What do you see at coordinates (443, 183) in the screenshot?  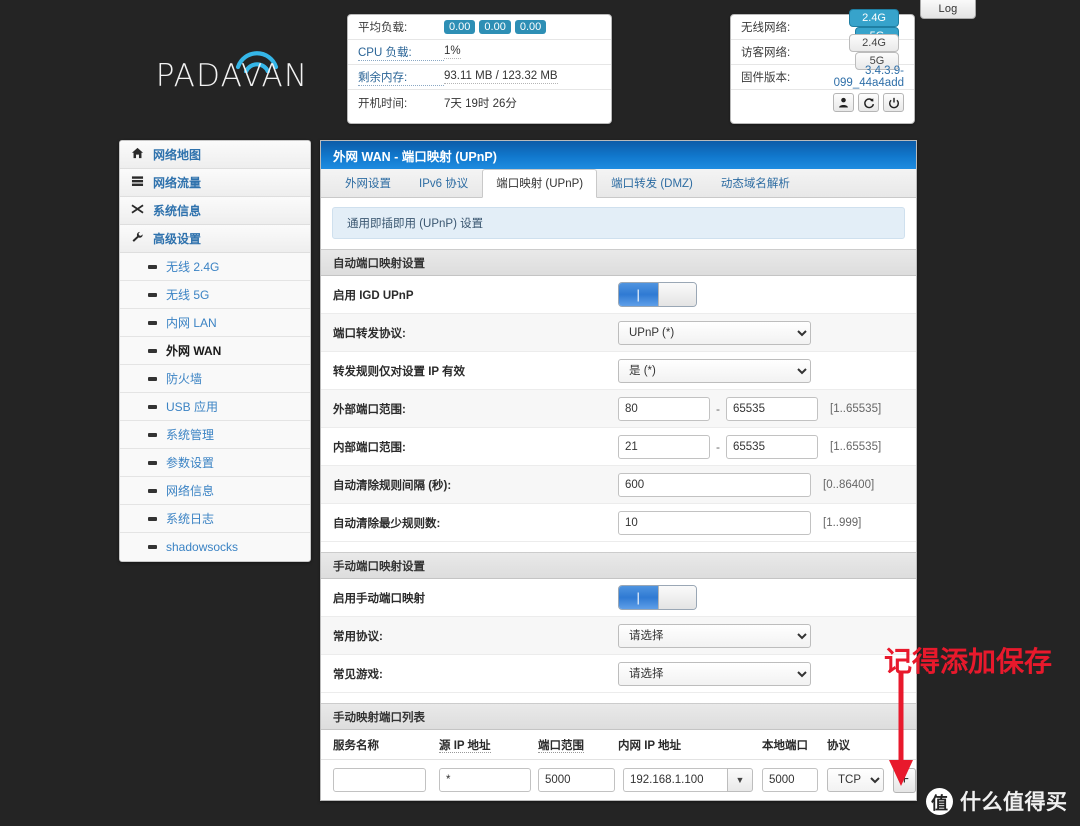 I see `tab-ipv6: IPv6 协议` at bounding box center [443, 183].